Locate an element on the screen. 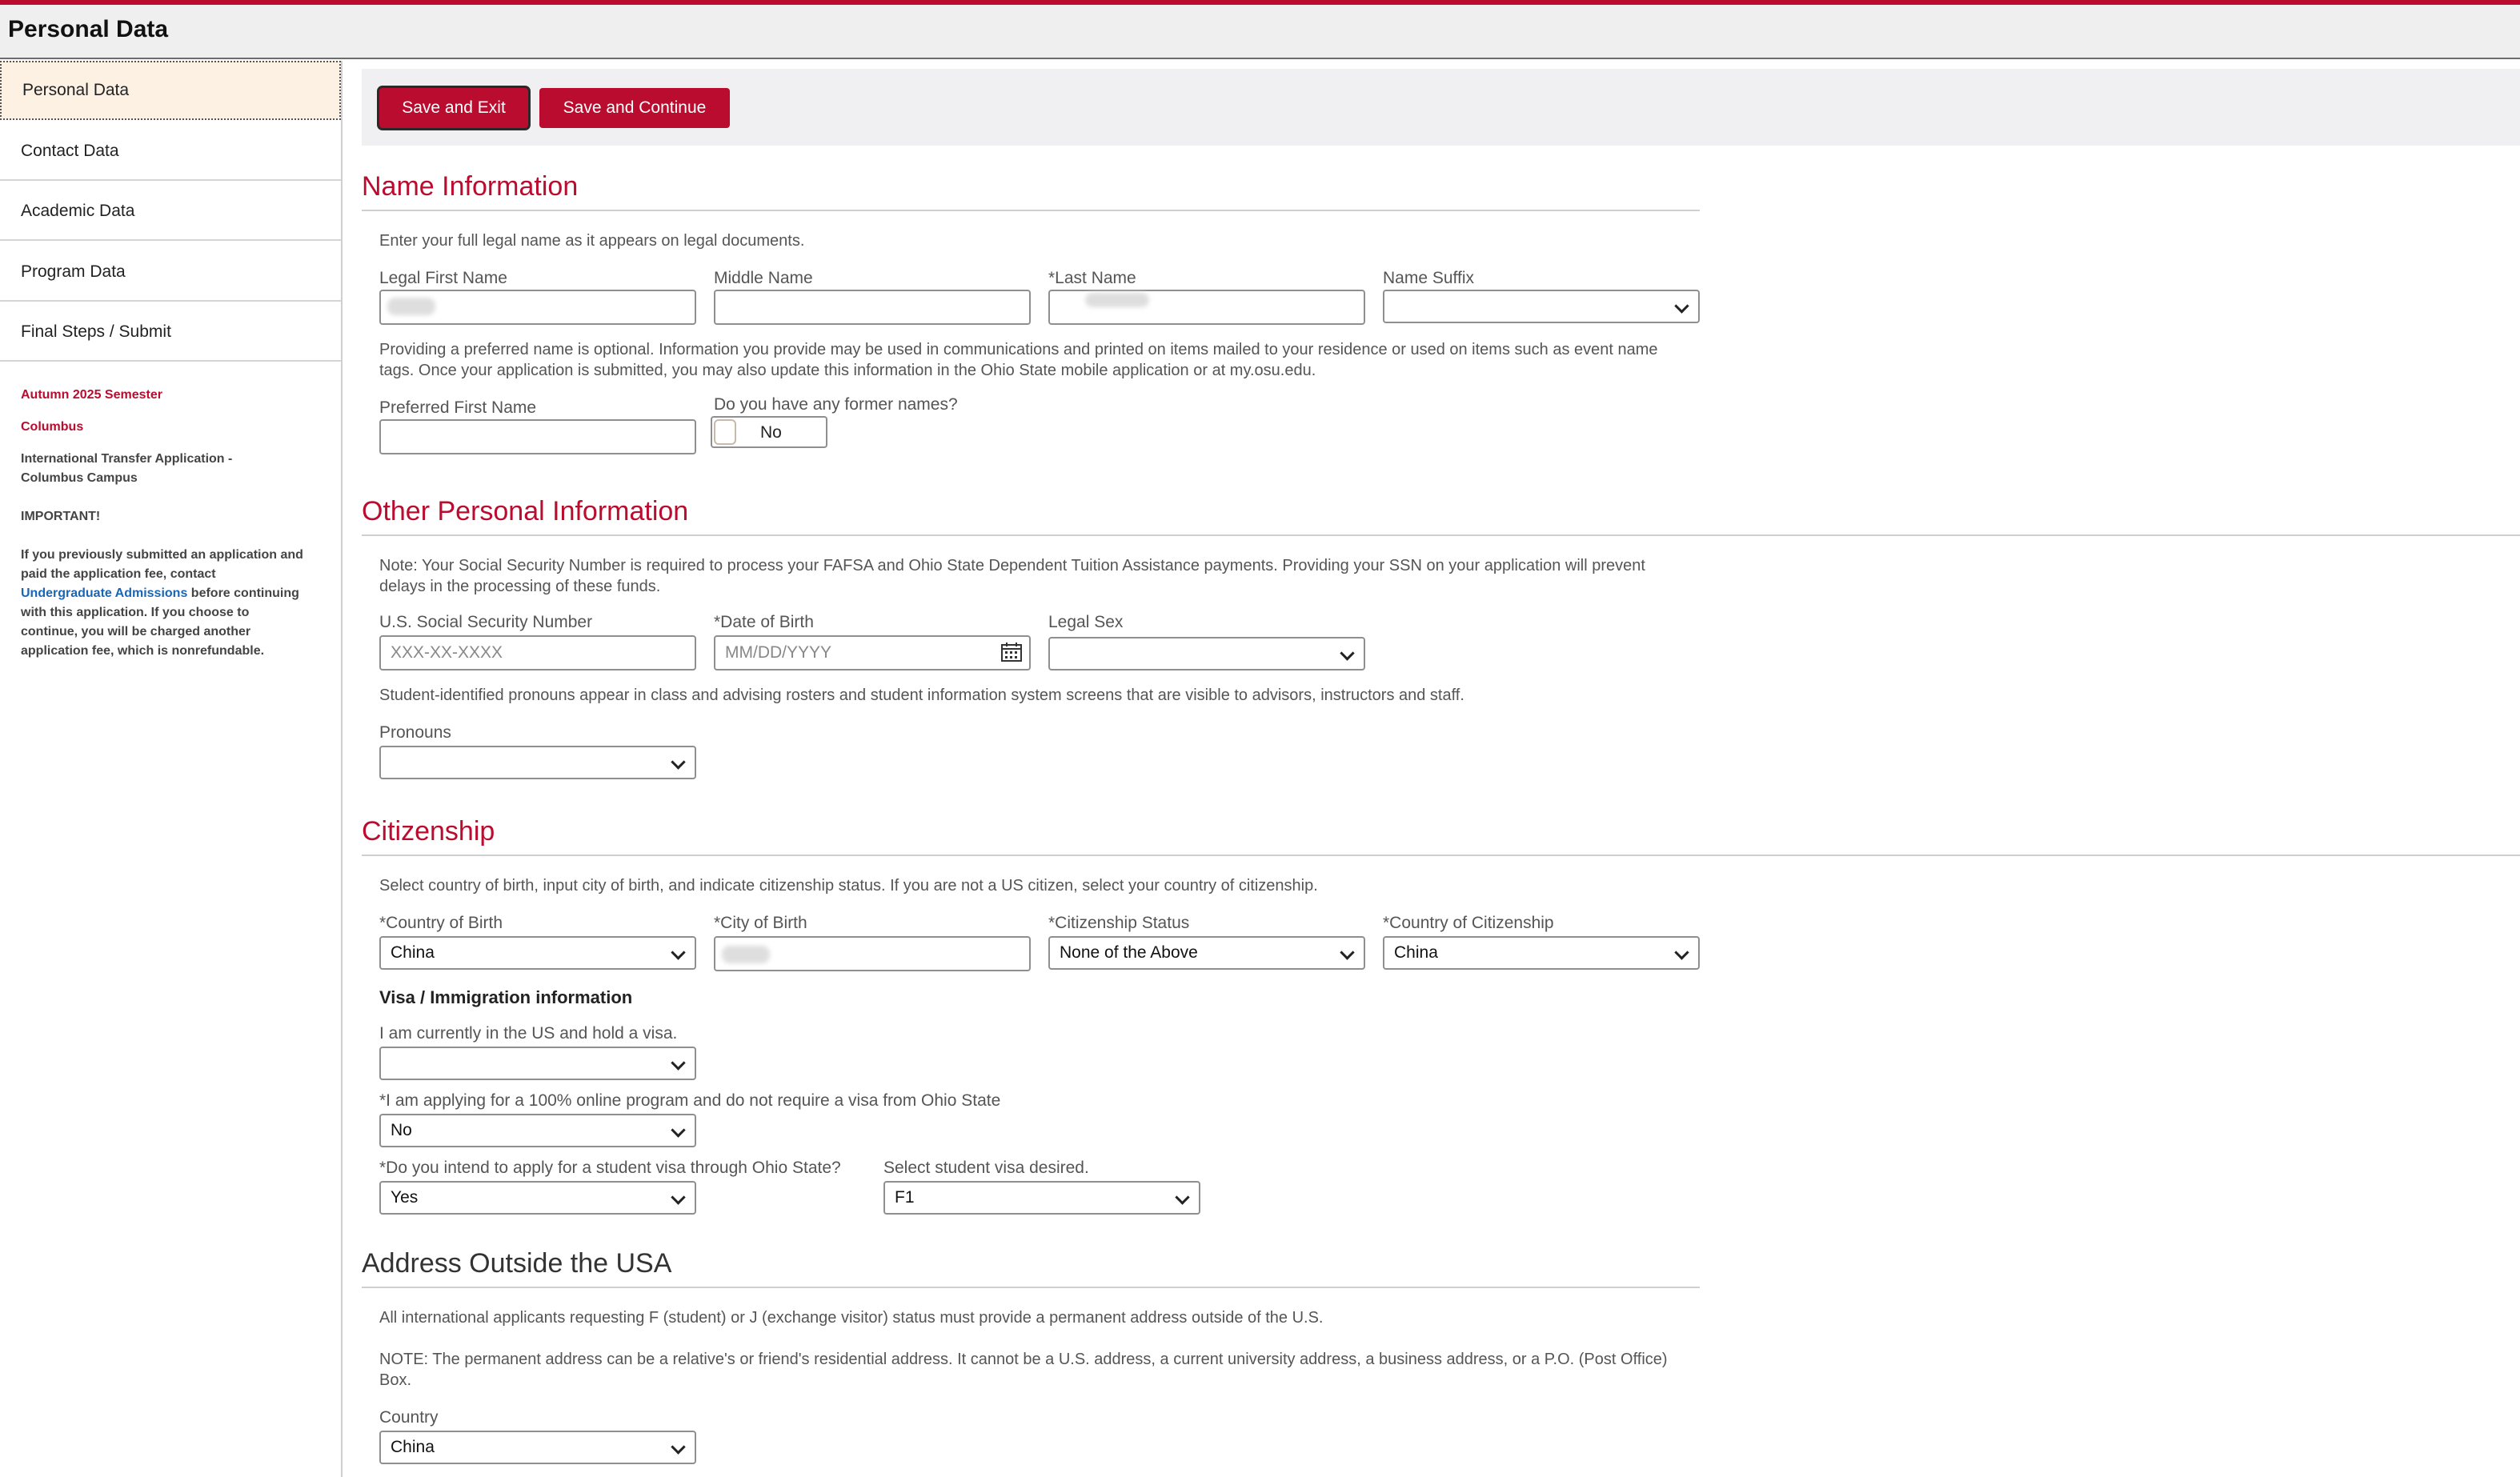  action-bar: Save and Exit Save and Continue is located at coordinates (1441, 107).